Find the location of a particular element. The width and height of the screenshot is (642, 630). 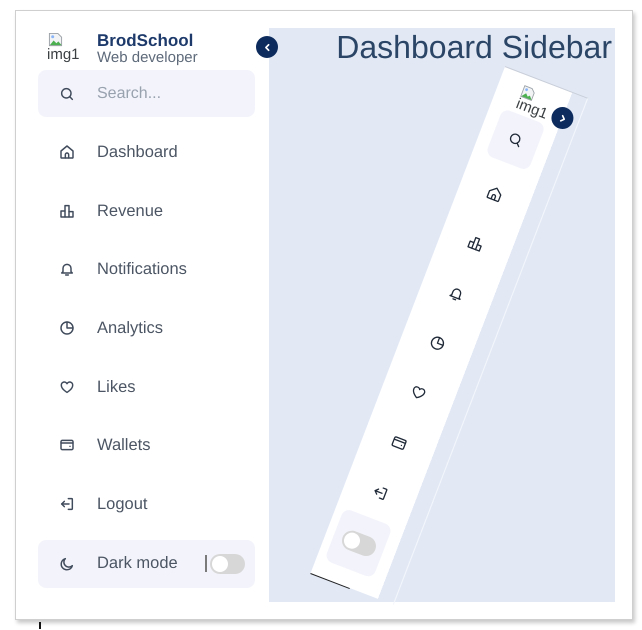

page-title: Dashboard Sidebar is located at coordinates (474, 46).